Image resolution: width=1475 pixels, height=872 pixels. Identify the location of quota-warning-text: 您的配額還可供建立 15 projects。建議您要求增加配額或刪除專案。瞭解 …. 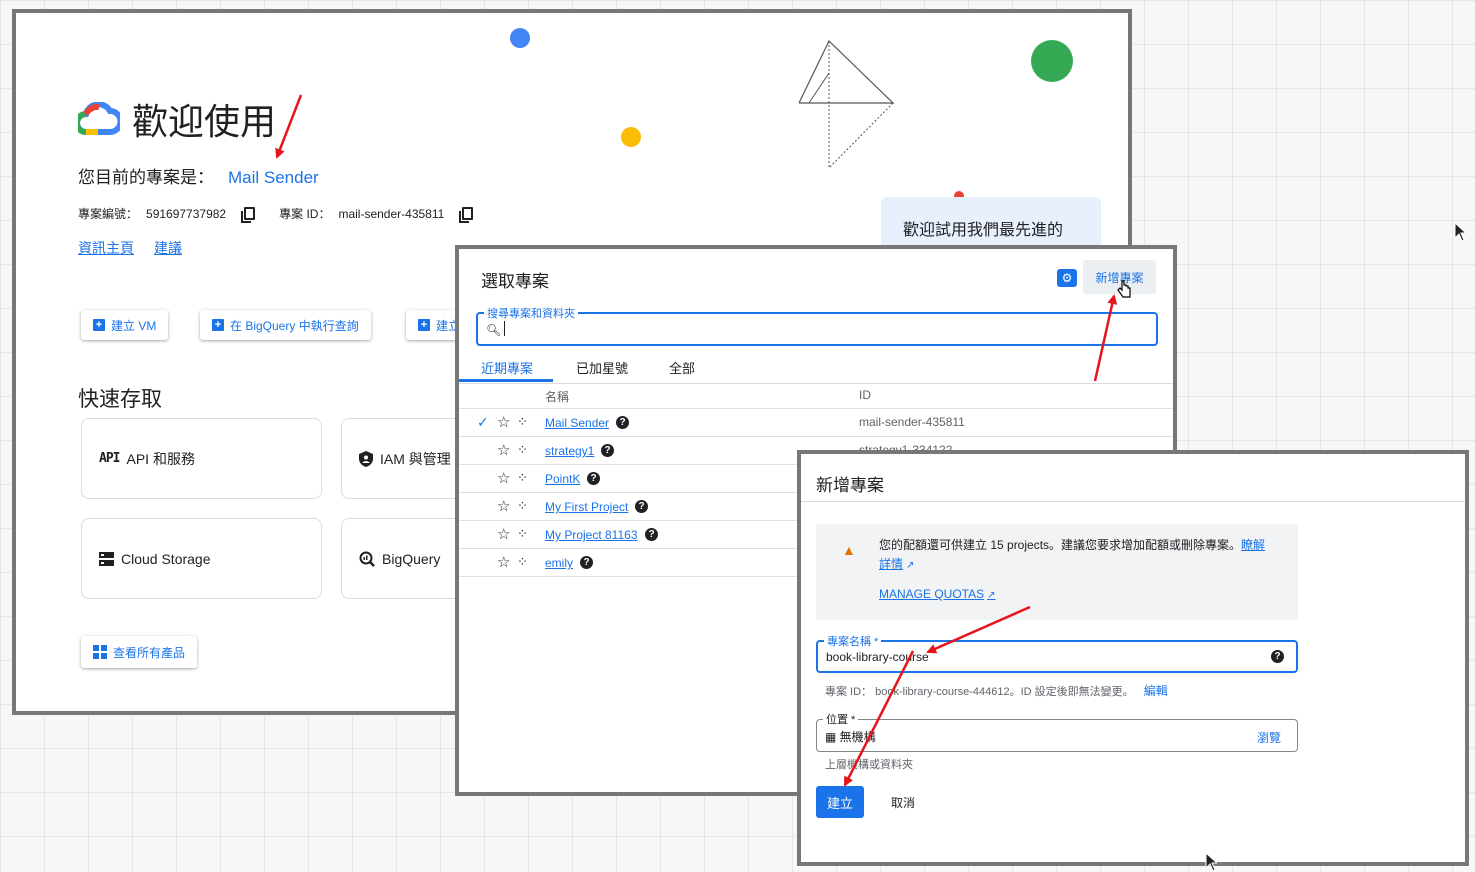
(1079, 555).